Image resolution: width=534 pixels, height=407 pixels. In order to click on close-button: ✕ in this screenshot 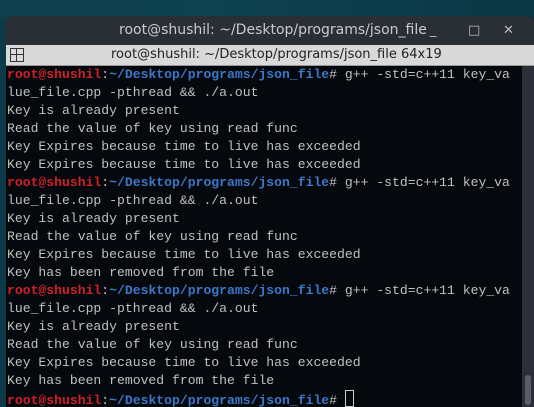, I will do `click(508, 30)`.